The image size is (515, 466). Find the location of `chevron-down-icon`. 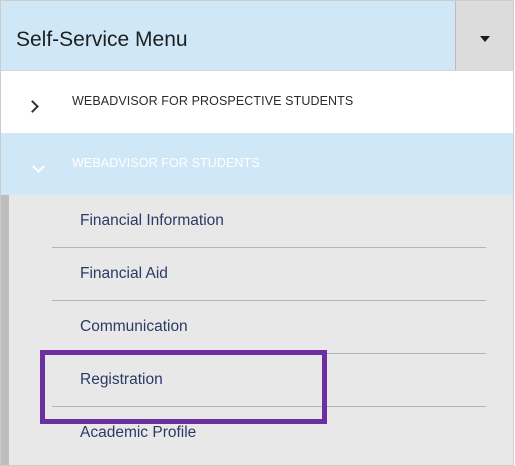

chevron-down-icon is located at coordinates (38, 166).